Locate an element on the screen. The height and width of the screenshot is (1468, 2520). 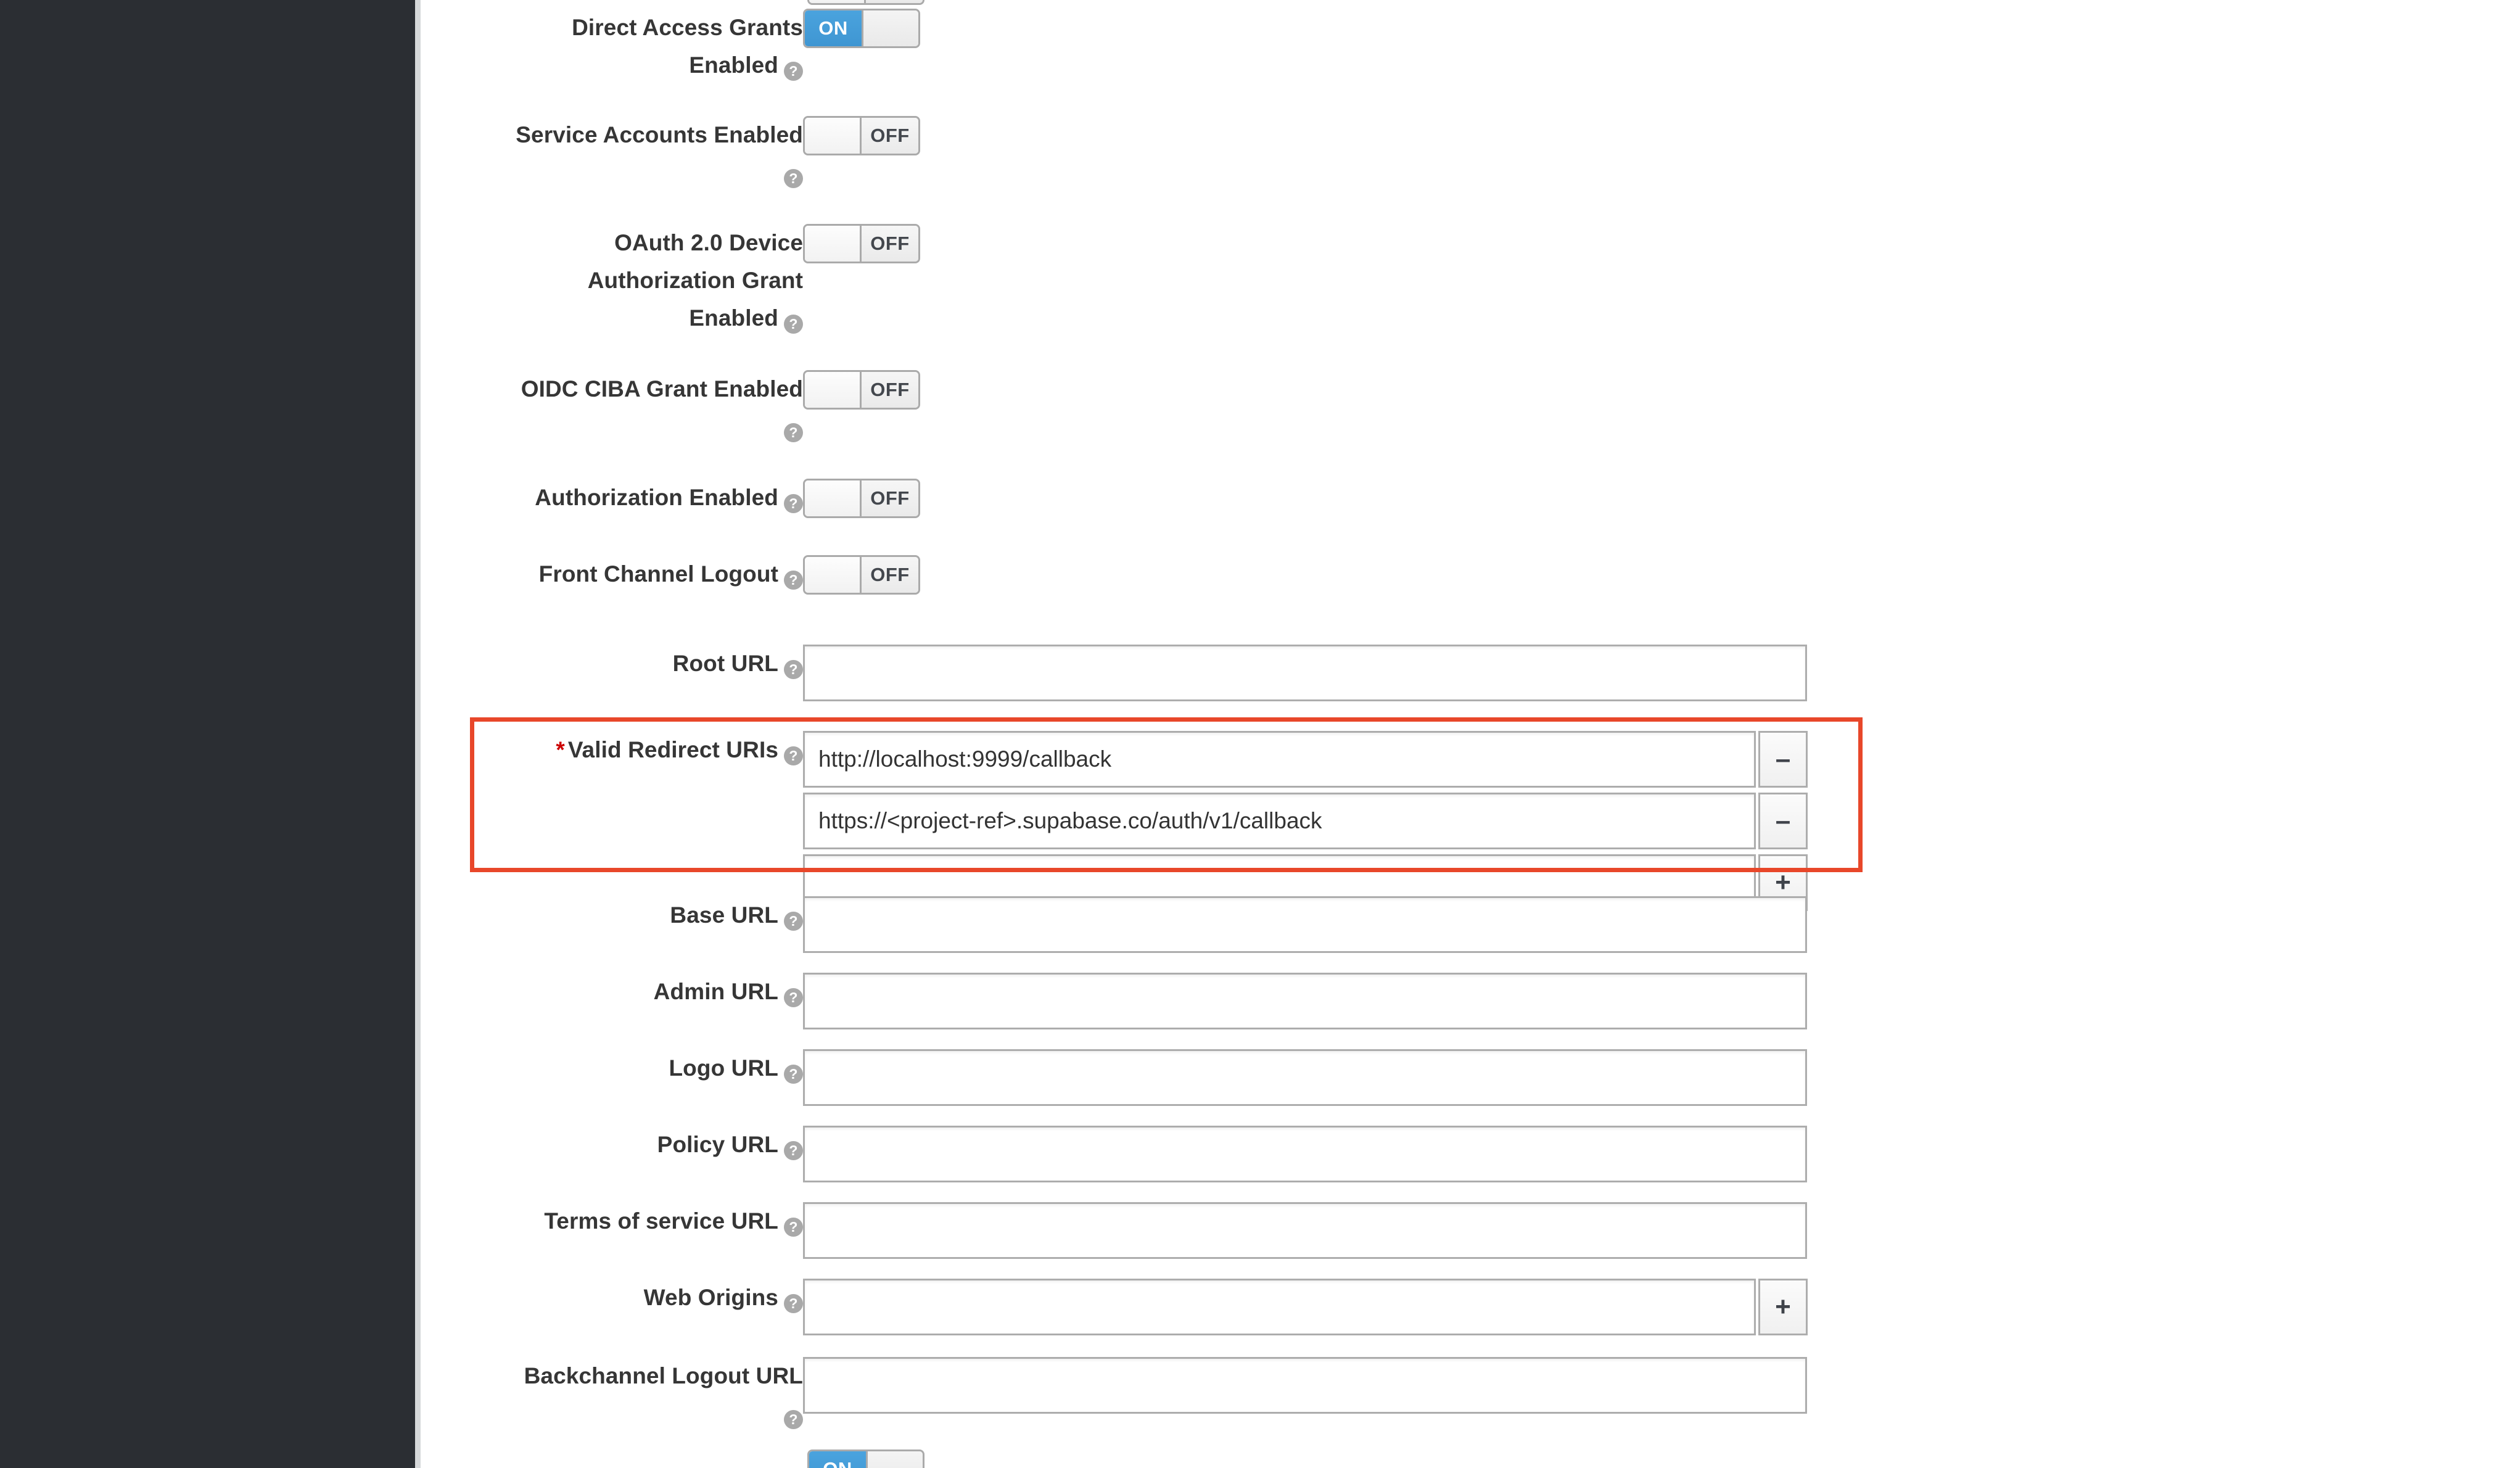
form-row-logo-url: Logo URL? is located at coordinates (1167, 1078).